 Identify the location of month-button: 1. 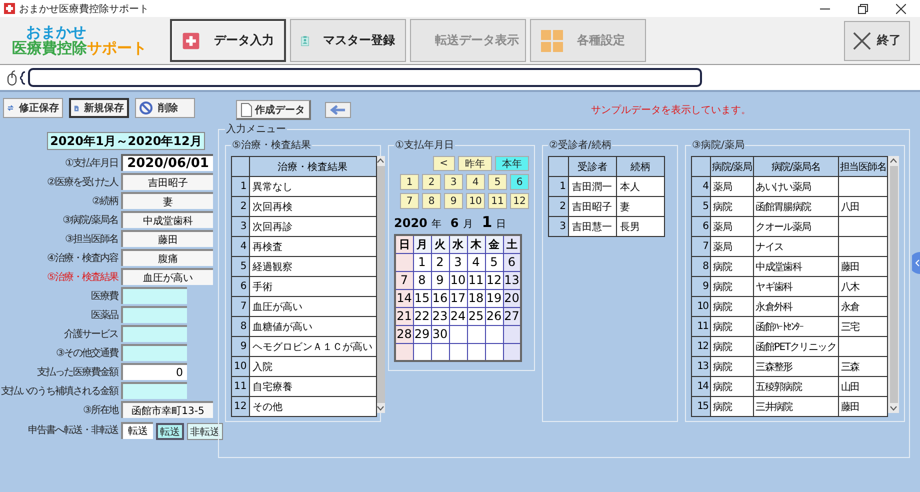
(409, 182).